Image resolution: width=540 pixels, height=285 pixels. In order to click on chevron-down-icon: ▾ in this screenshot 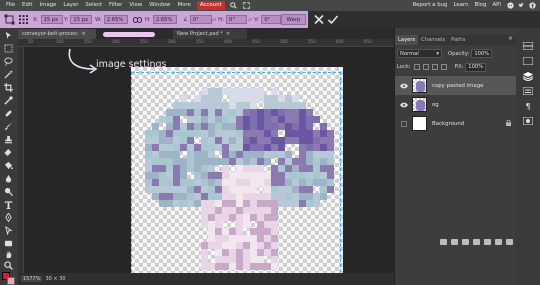, I will do `click(437, 53)`.